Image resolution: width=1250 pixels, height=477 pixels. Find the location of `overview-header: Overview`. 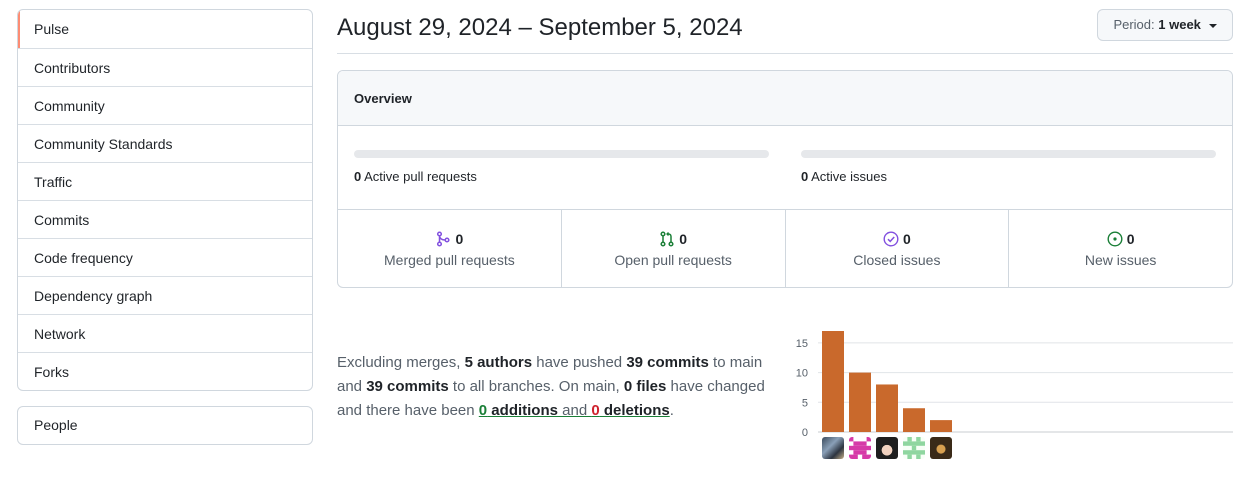

overview-header: Overview is located at coordinates (785, 98).